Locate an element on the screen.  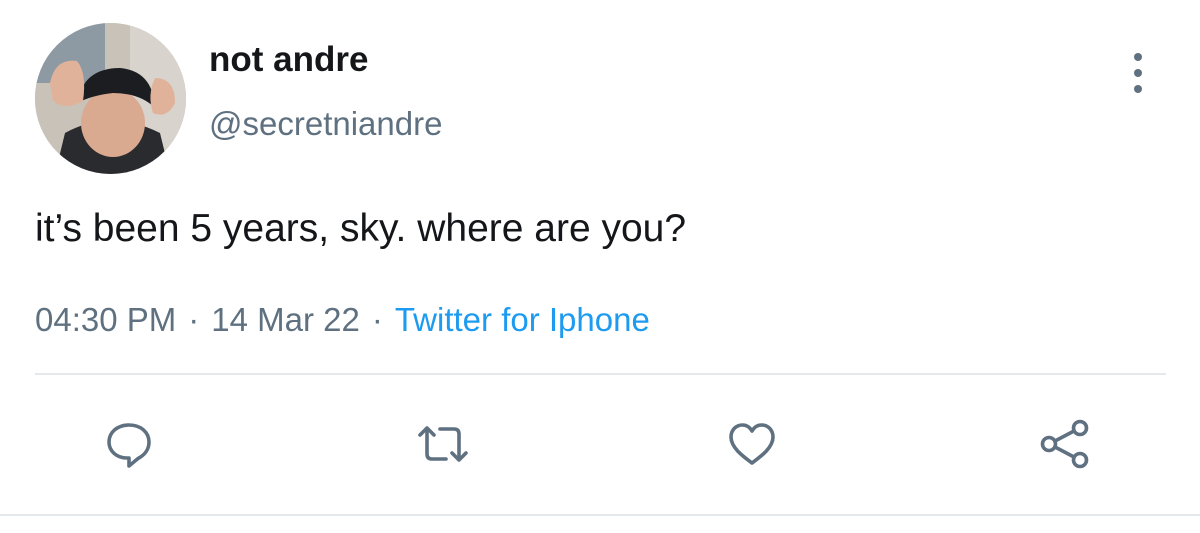
avatar is located at coordinates (110, 98).